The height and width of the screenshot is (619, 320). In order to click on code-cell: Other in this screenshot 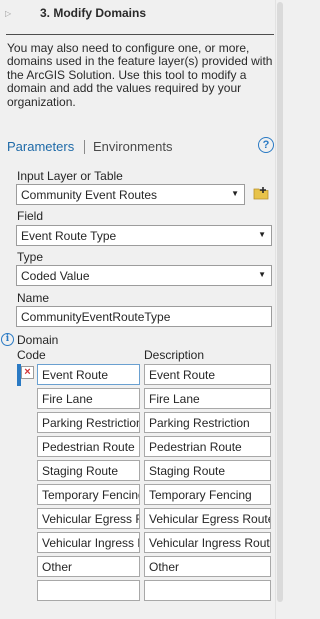, I will do `click(88, 566)`.